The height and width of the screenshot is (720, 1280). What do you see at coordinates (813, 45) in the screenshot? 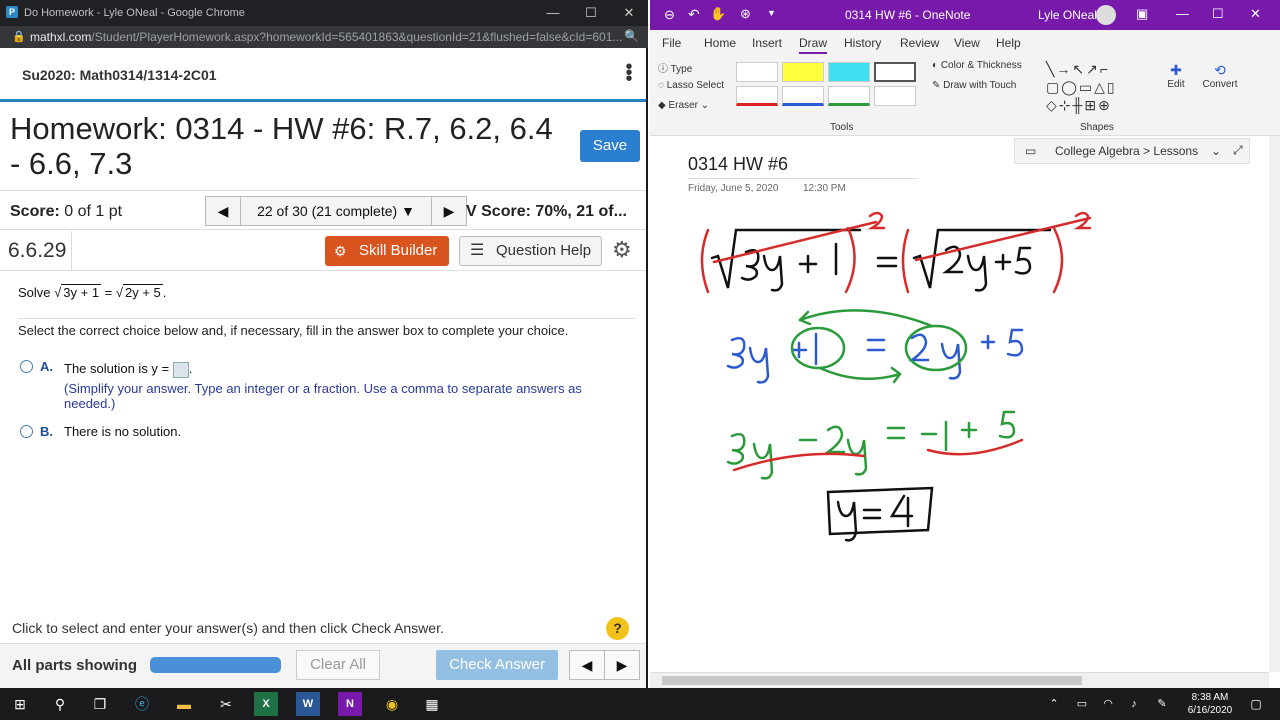
I see `tab-draw: Draw` at bounding box center [813, 45].